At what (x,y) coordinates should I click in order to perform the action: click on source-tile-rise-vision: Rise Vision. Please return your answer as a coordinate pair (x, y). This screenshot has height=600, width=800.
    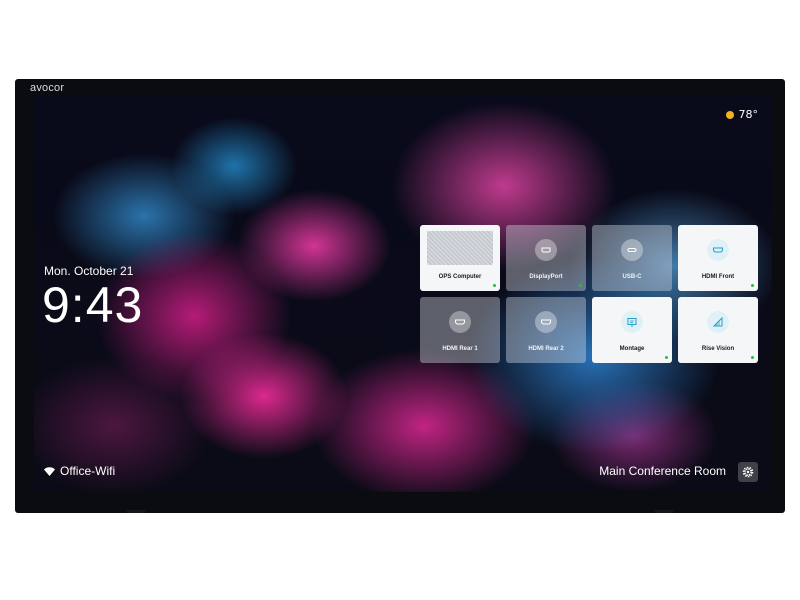
    Looking at the image, I should click on (718, 330).